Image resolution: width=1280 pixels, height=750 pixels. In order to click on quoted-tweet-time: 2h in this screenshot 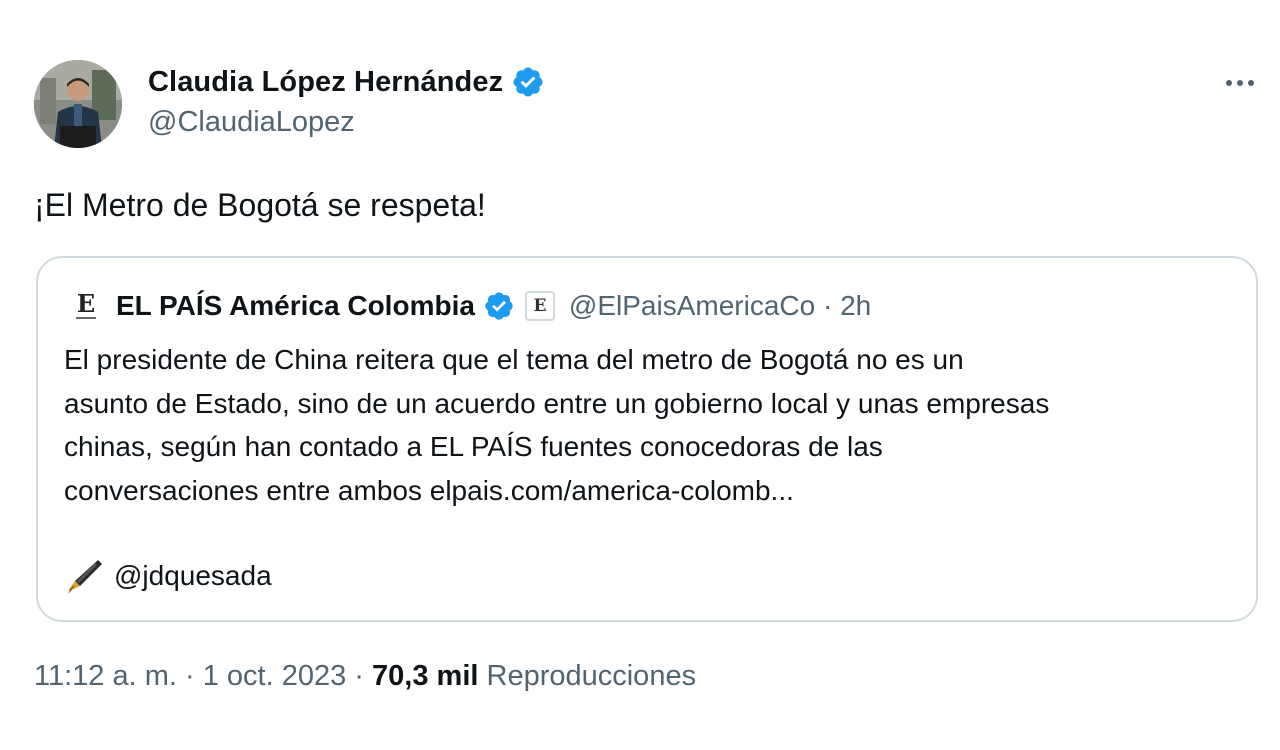, I will do `click(855, 305)`.